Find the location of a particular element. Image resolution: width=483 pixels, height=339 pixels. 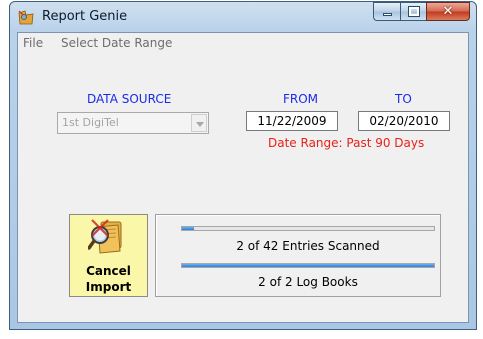

menu-bar: File Select Date Range is located at coordinates (243, 43).